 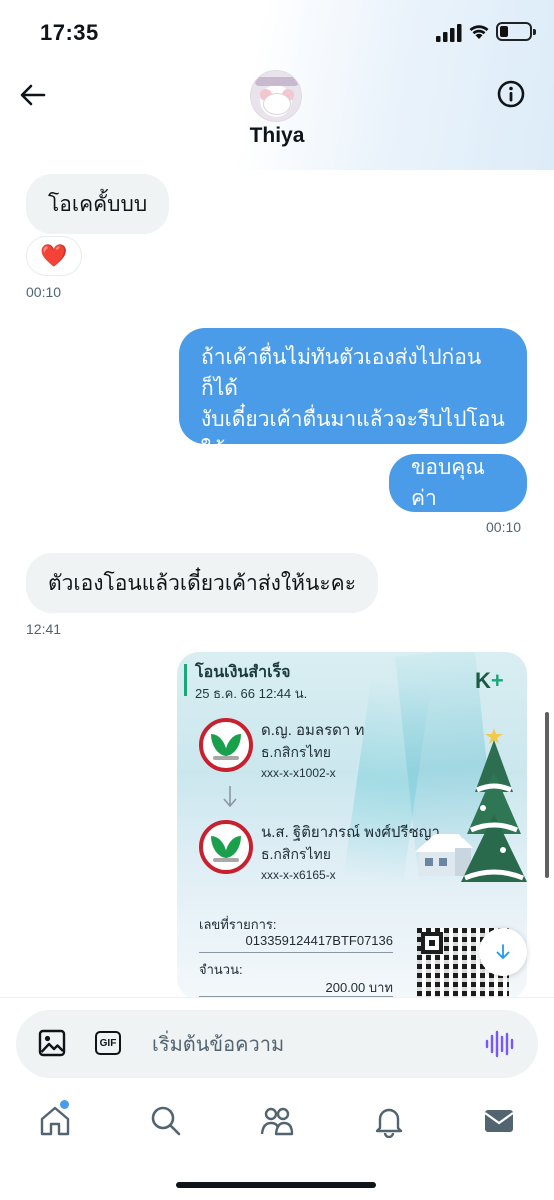 I want to click on status-time: 17:35, so click(x=69, y=32).